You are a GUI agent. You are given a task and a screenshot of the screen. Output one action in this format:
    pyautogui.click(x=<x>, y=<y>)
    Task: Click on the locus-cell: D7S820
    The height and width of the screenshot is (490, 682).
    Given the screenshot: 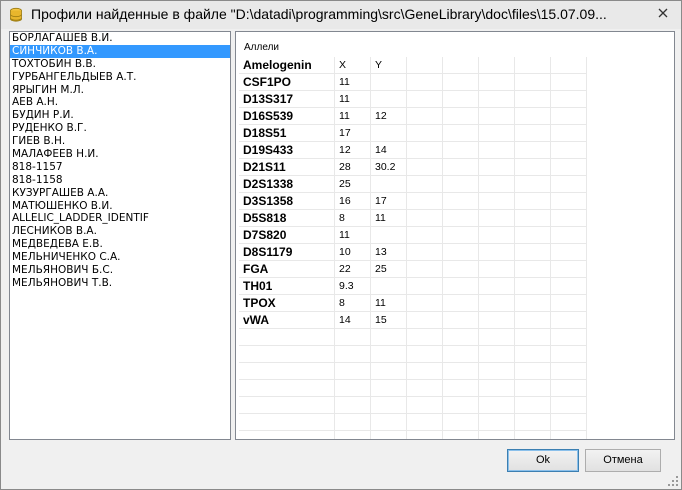 What is the action you would take?
    pyautogui.click(x=287, y=235)
    